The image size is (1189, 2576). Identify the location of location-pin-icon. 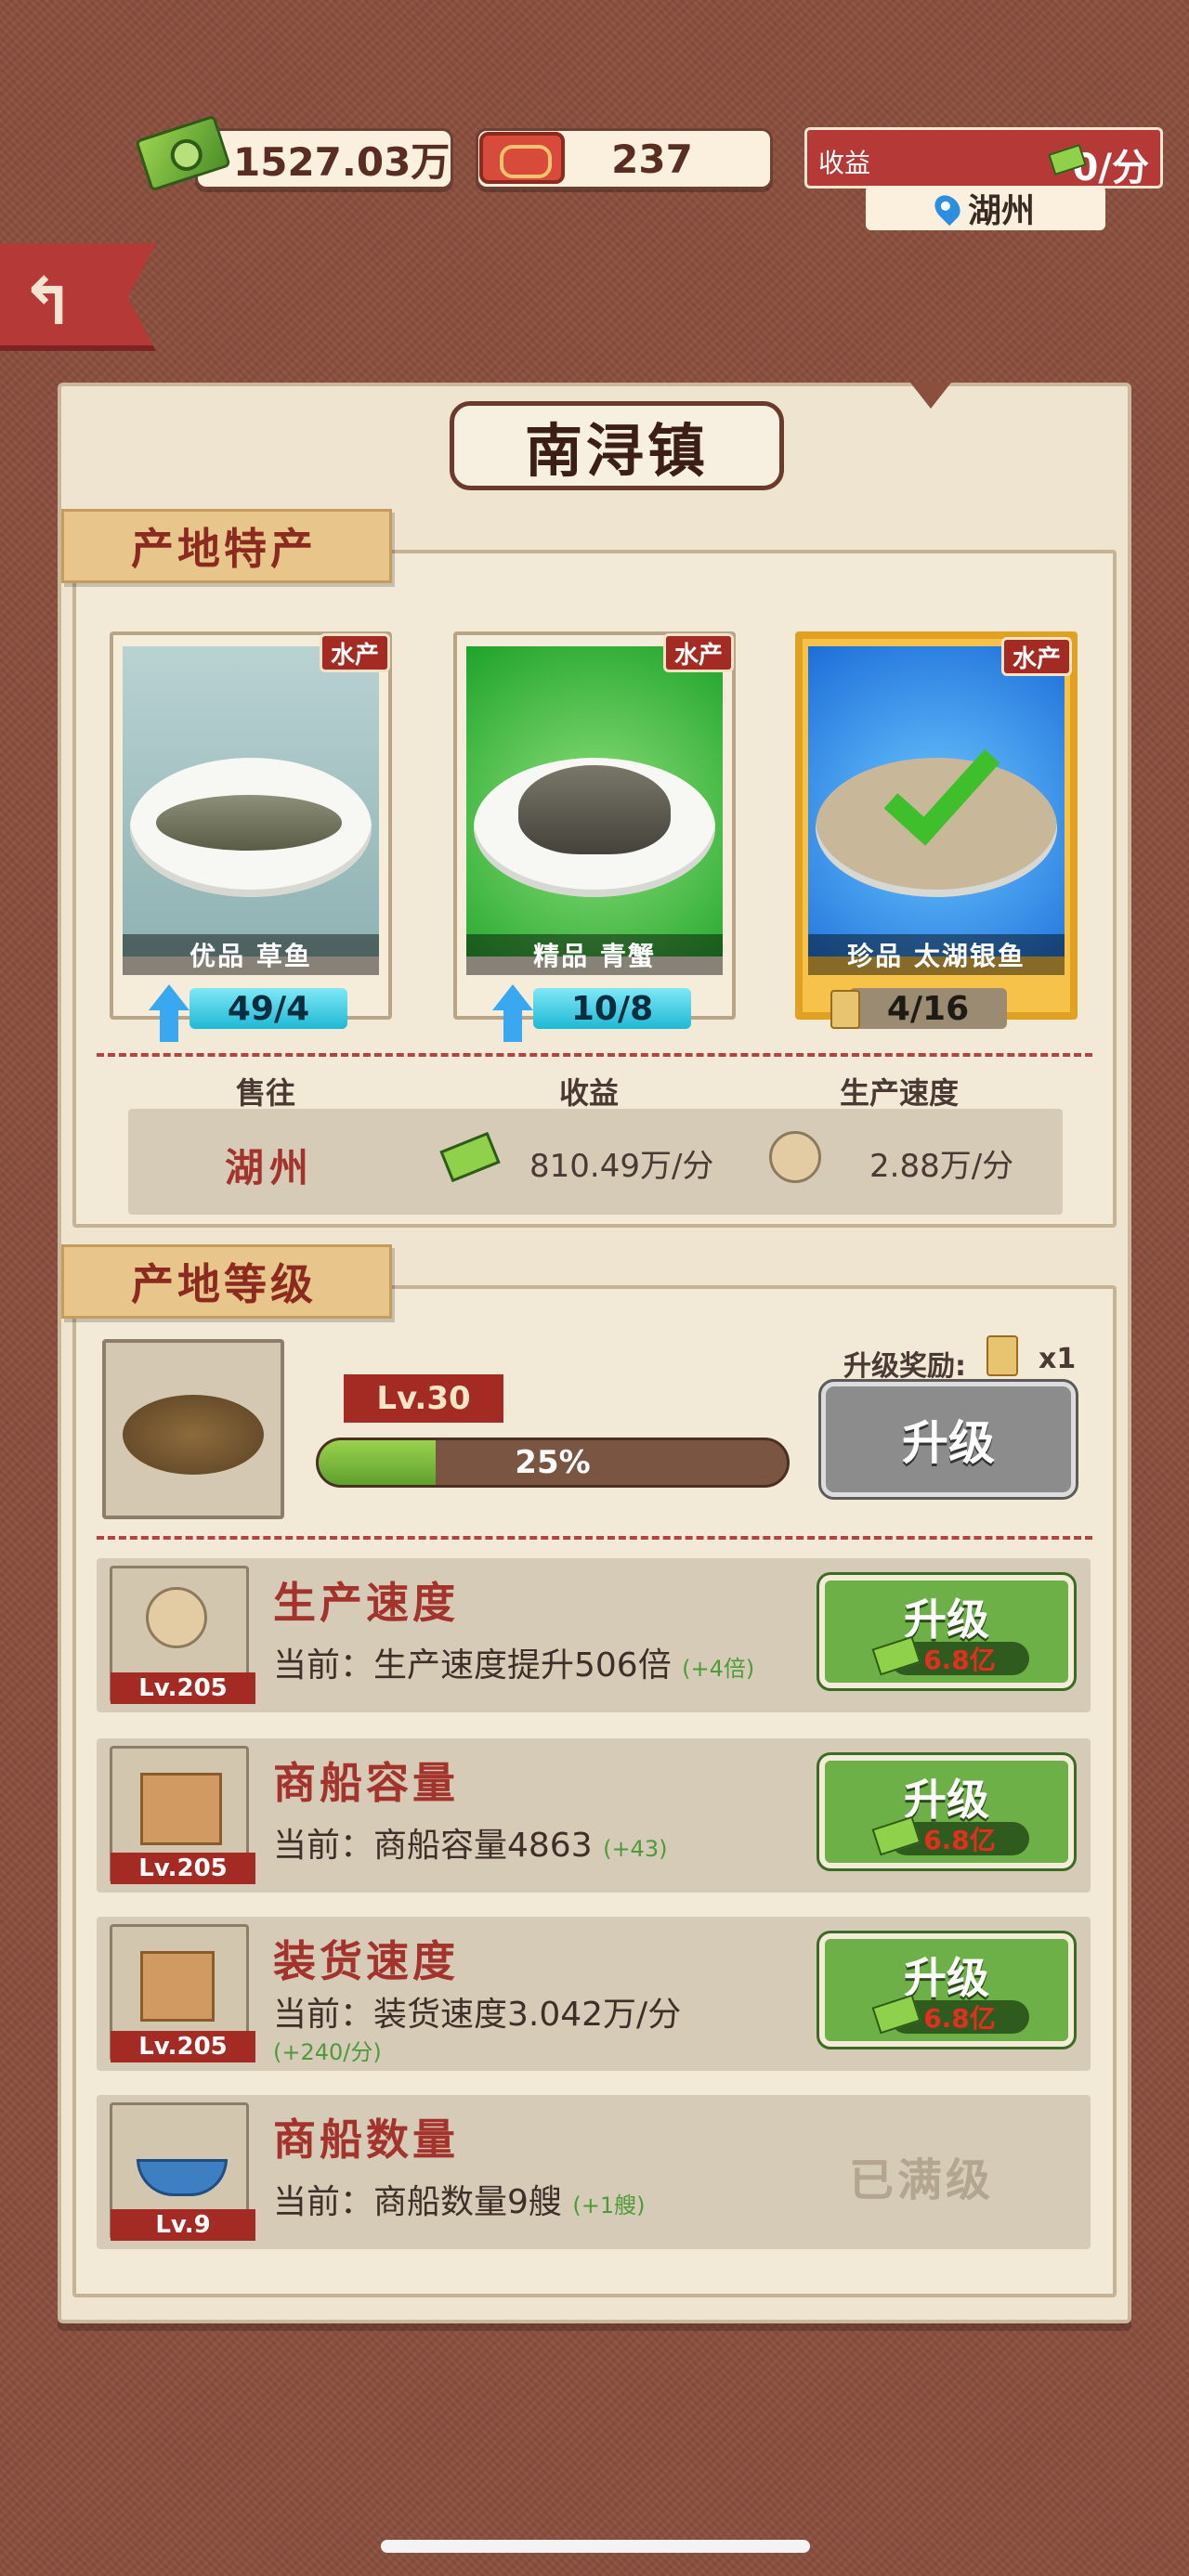
(947, 208).